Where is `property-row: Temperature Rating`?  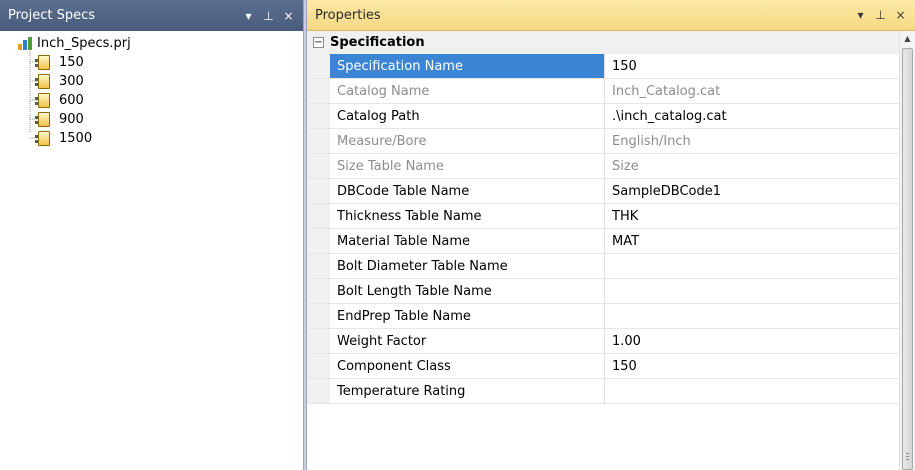
property-row: Temperature Rating is located at coordinates (603, 391).